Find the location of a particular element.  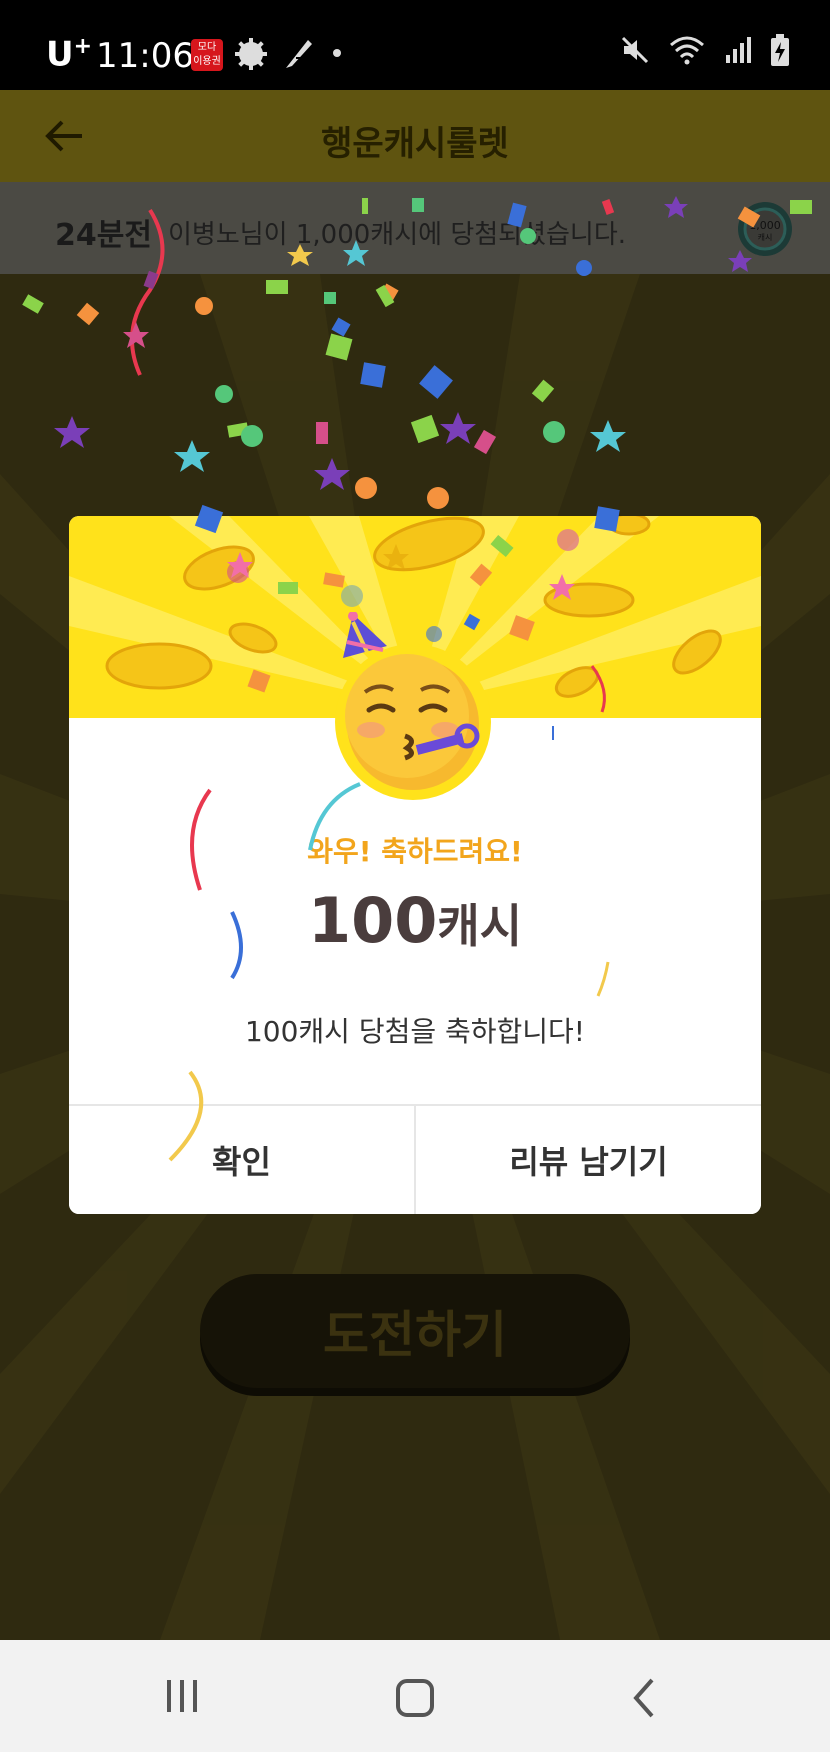

battery-charging-icon is located at coordinates (780, 50).